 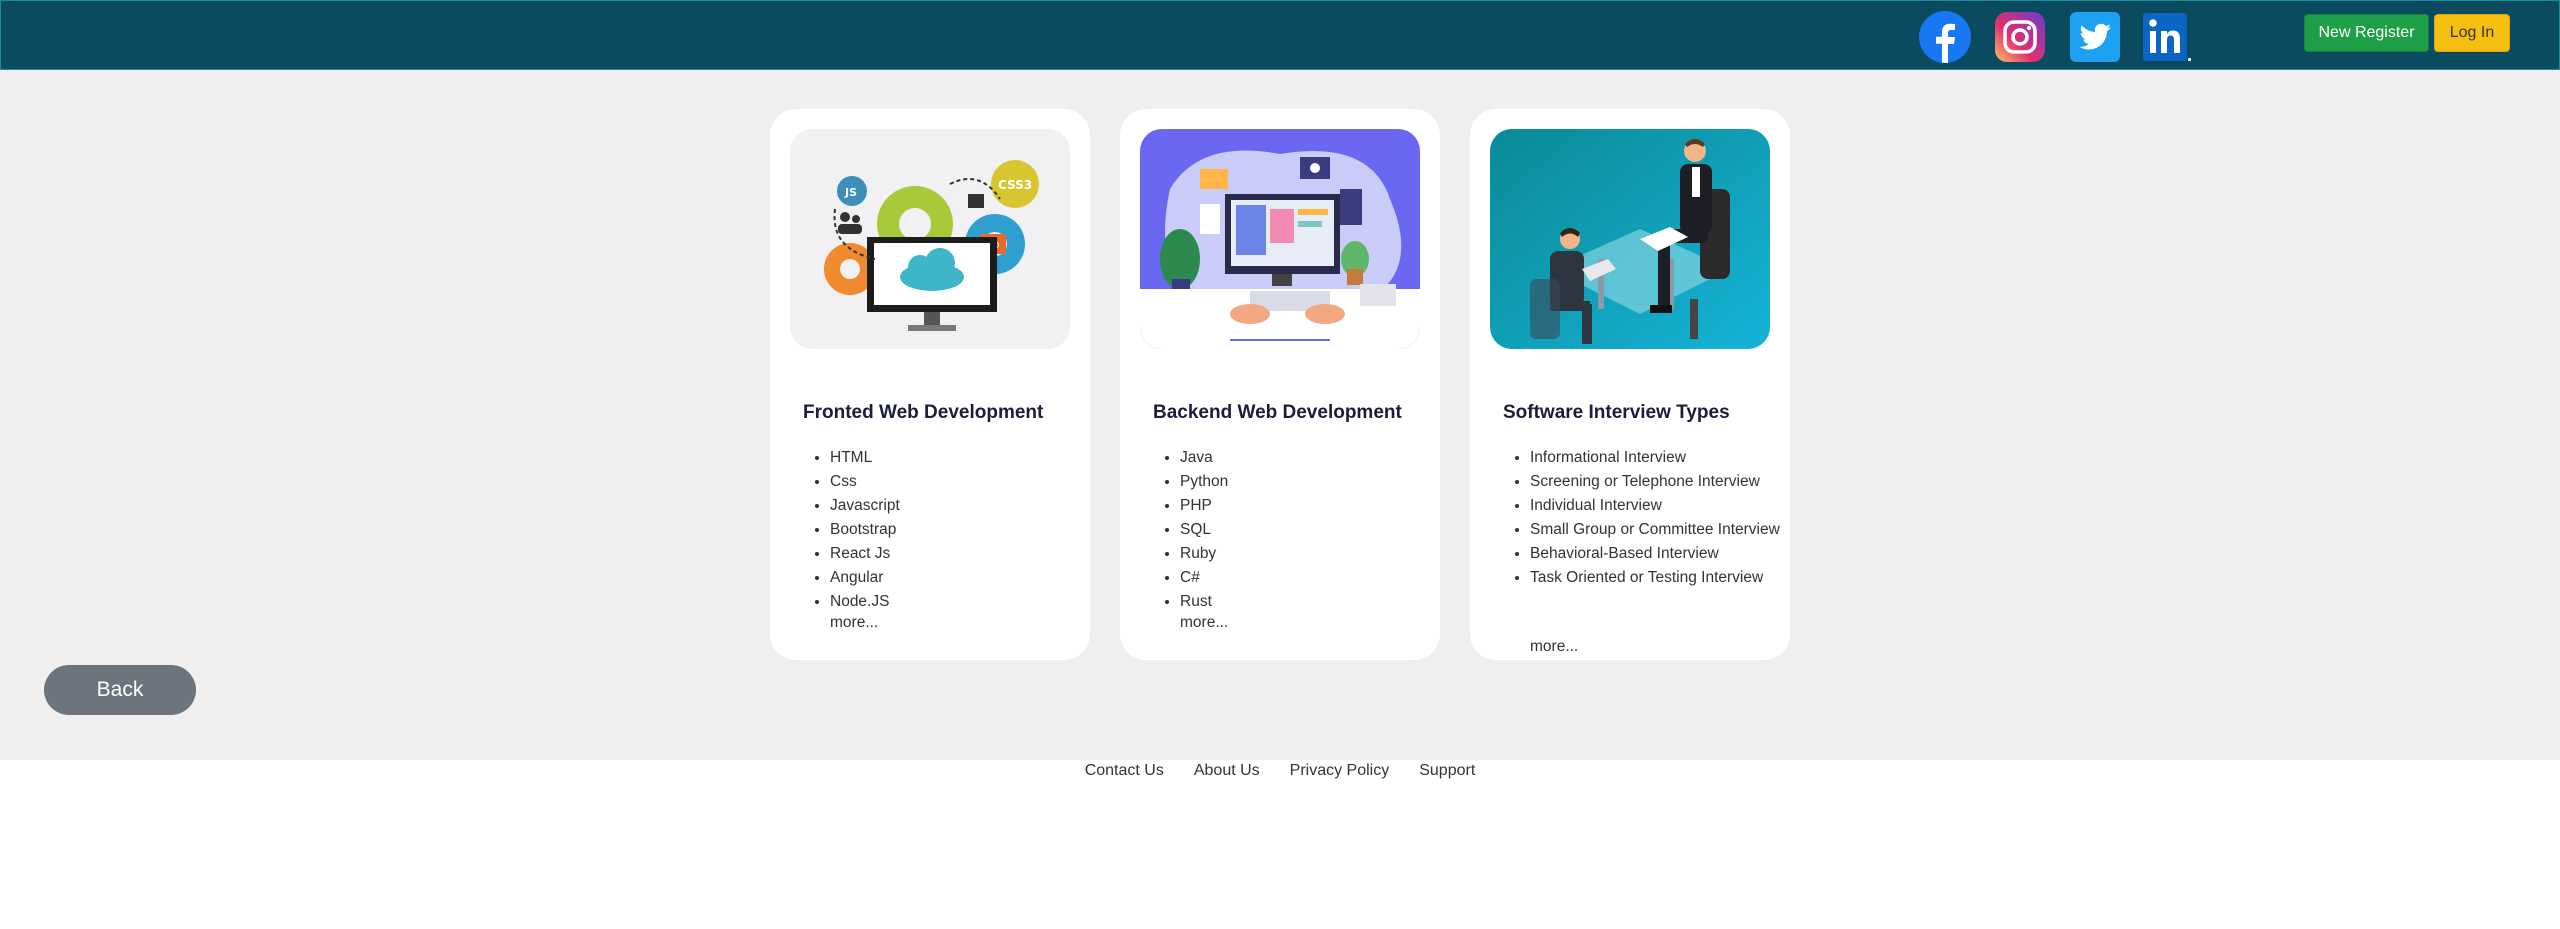 What do you see at coordinates (1630, 239) in the screenshot?
I see `interview-illustration` at bounding box center [1630, 239].